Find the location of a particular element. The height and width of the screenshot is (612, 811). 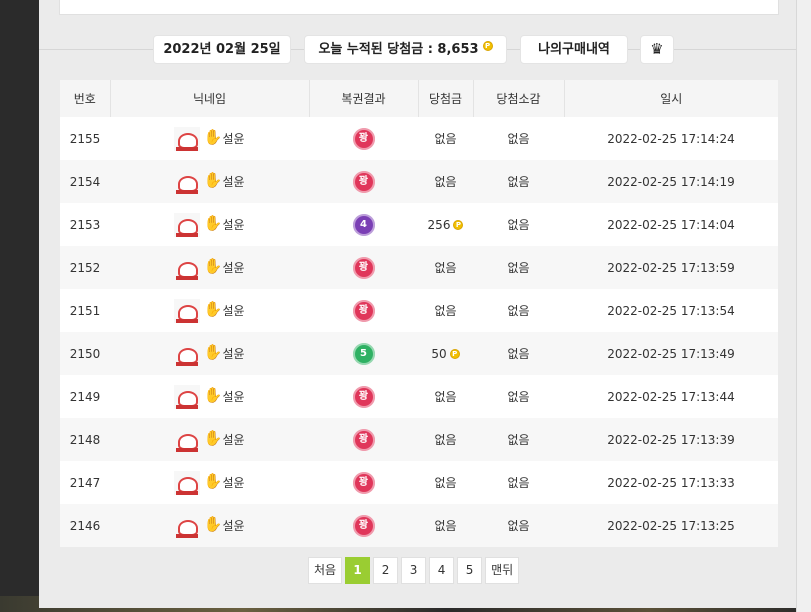

date-label: 2022년 02월 25일 is located at coordinates (222, 49).